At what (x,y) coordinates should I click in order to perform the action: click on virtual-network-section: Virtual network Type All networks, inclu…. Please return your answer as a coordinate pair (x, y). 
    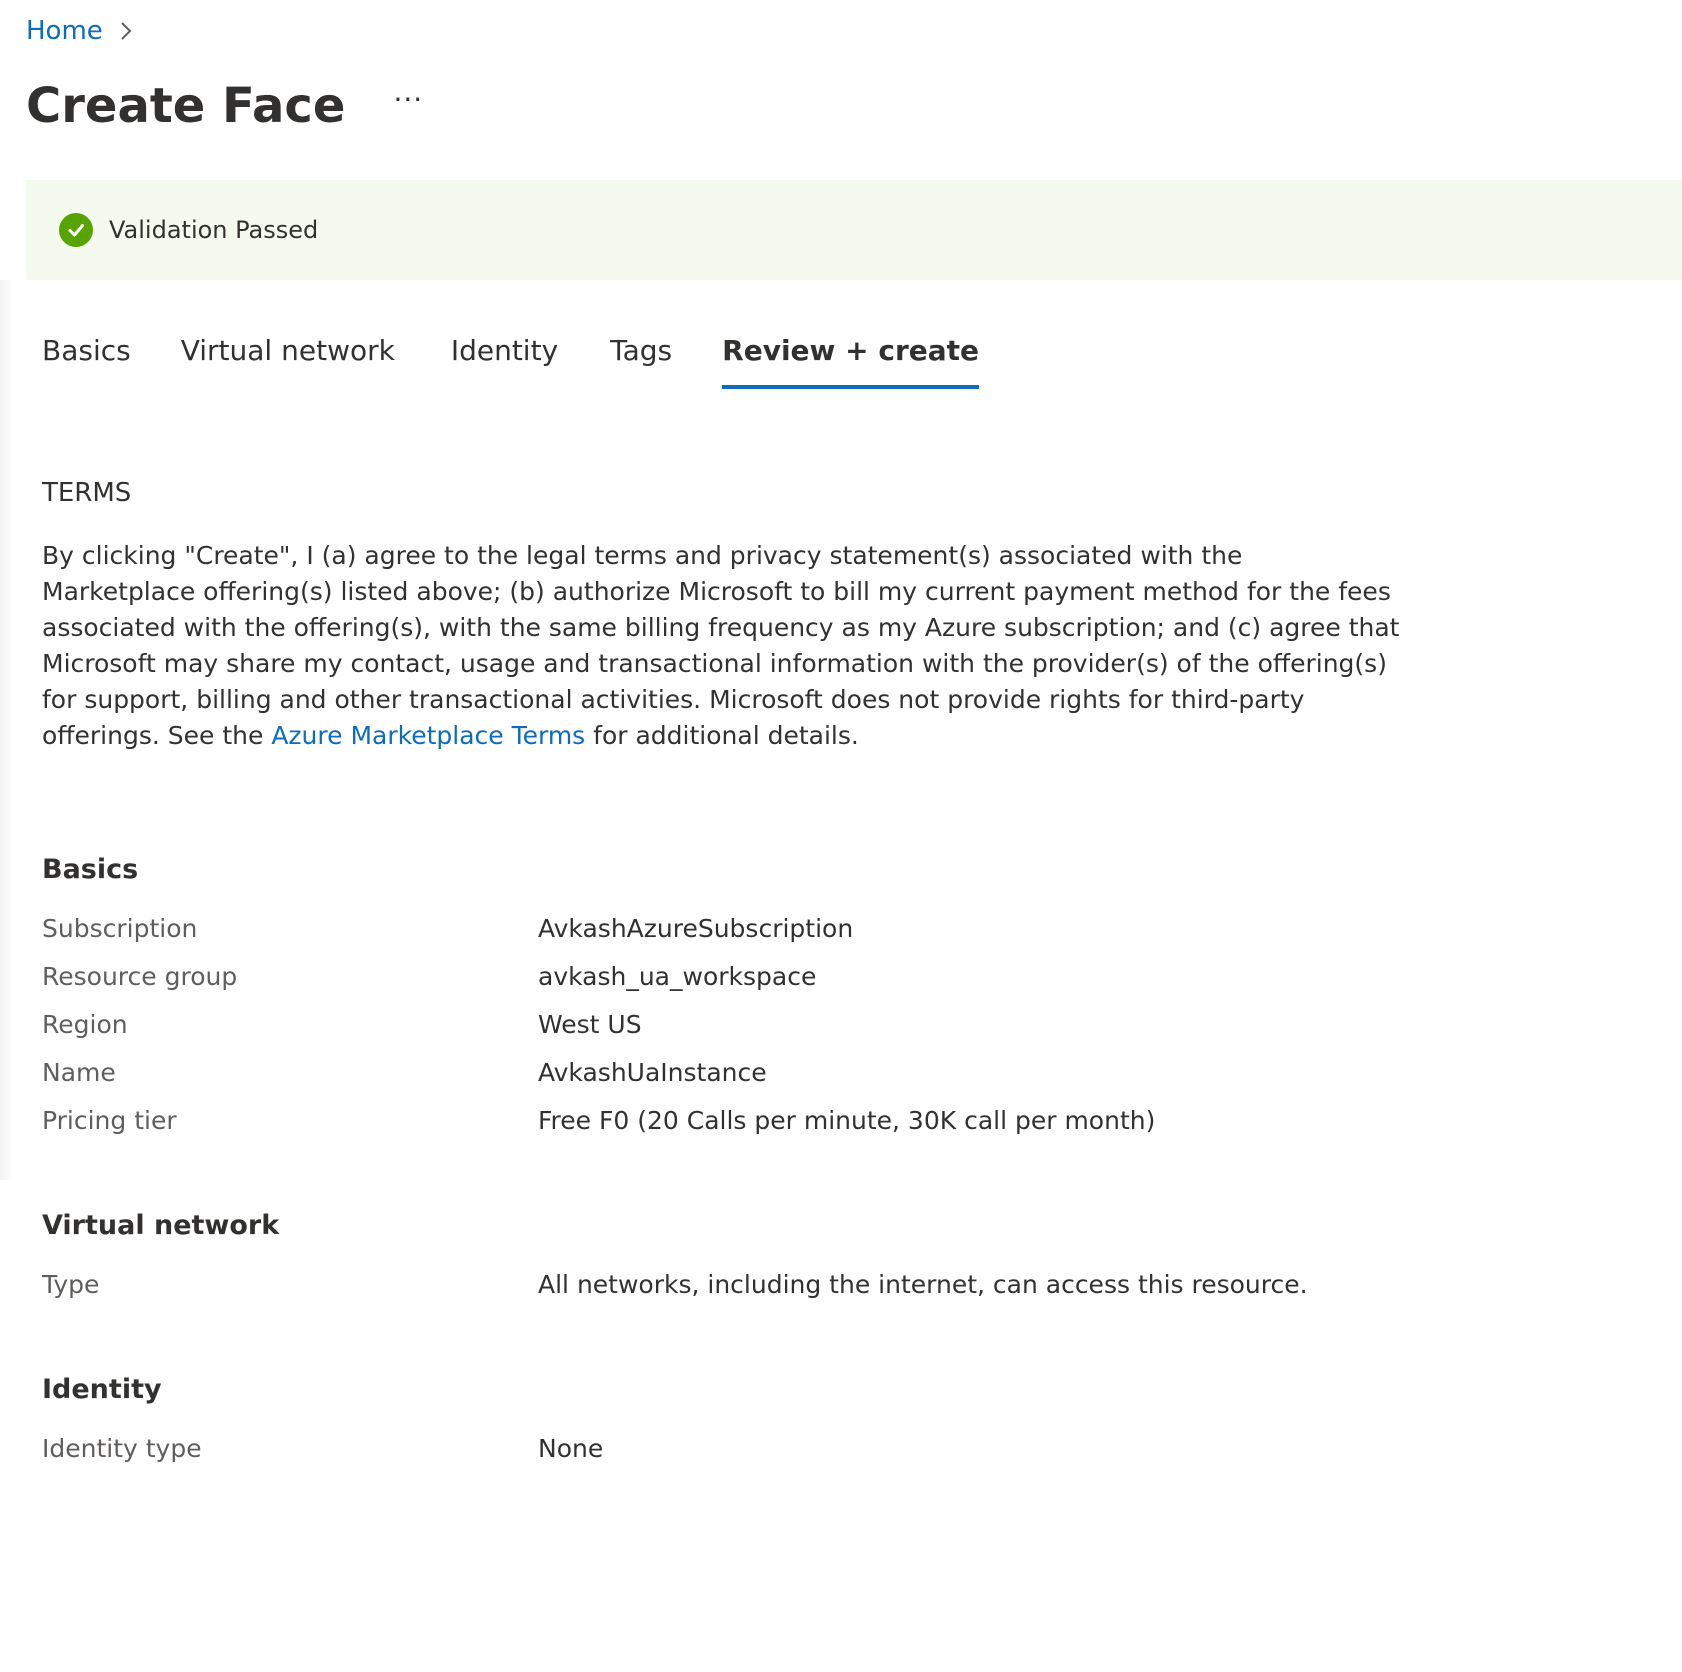
    Looking at the image, I should click on (842, 1257).